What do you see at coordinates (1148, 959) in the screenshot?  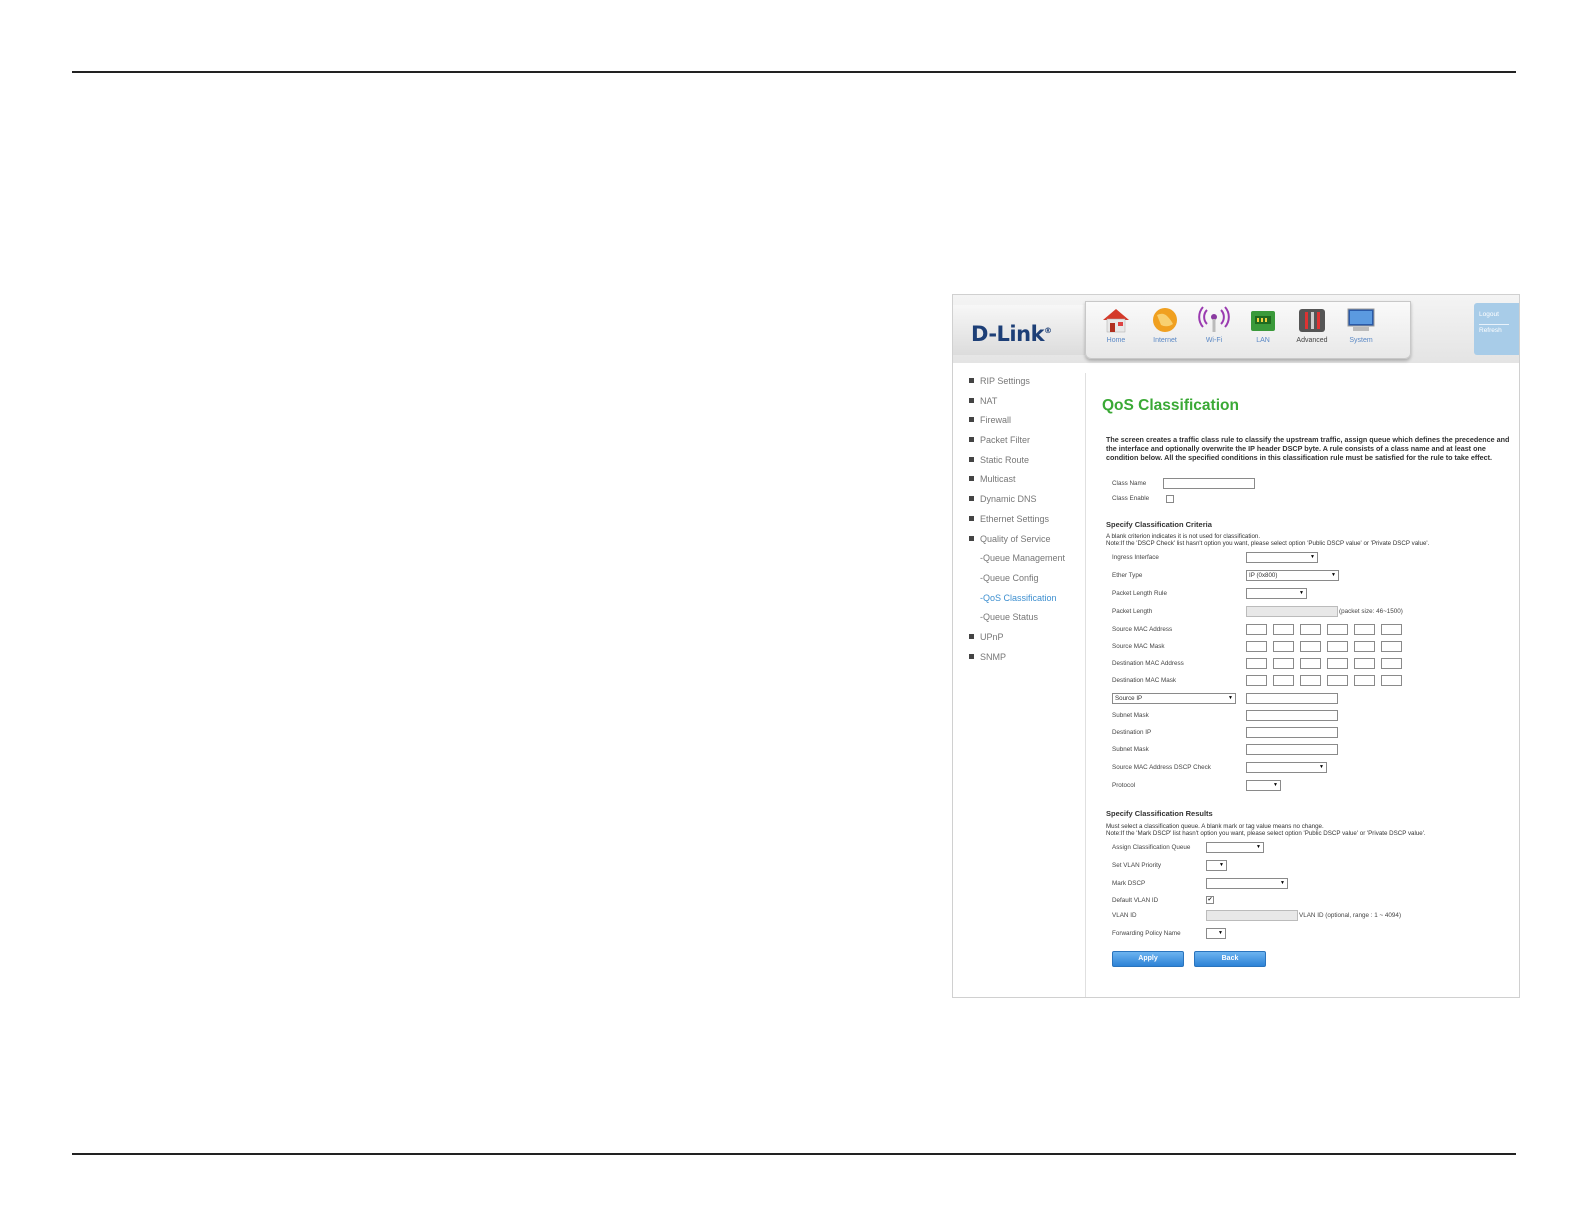 I see `apply-button: Apply` at bounding box center [1148, 959].